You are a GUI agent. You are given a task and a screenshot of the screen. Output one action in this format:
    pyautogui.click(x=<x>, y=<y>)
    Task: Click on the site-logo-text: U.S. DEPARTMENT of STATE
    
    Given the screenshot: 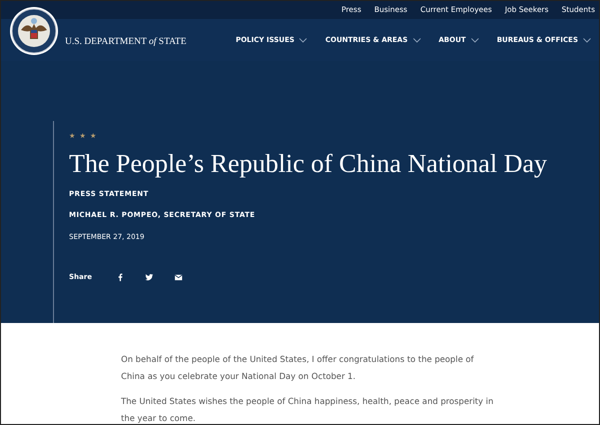 What is the action you would take?
    pyautogui.click(x=125, y=42)
    